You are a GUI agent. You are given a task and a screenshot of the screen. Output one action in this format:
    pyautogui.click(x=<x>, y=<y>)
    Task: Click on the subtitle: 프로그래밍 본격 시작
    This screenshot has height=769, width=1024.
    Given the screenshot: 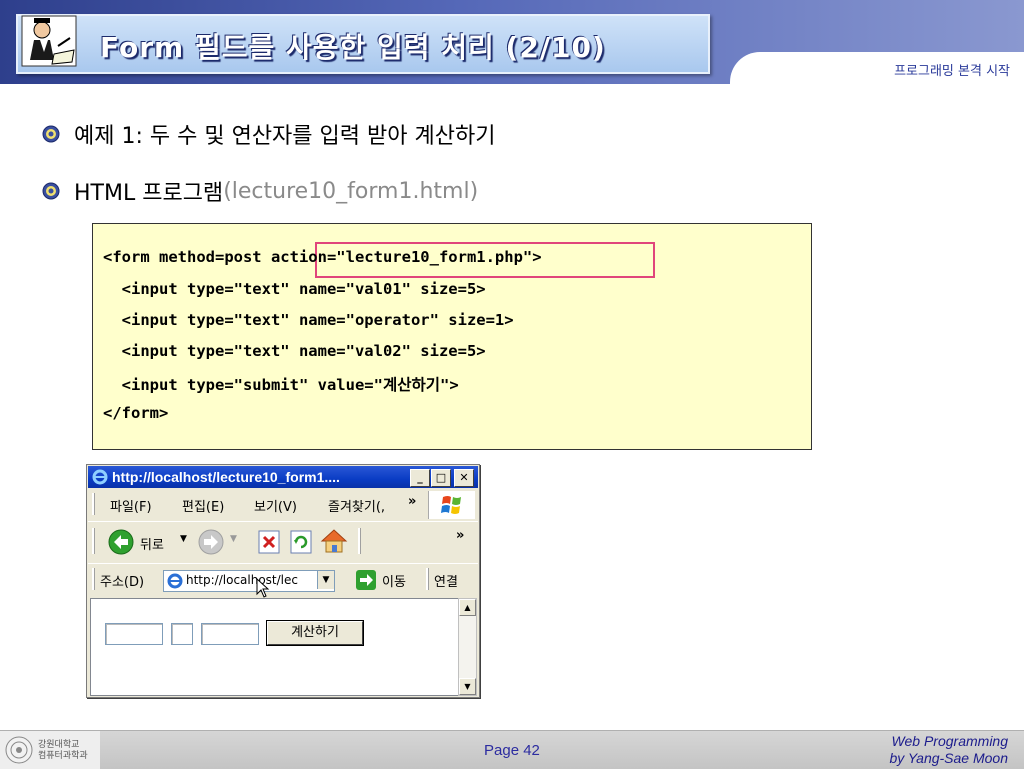 What is the action you would take?
    pyautogui.click(x=952, y=71)
    